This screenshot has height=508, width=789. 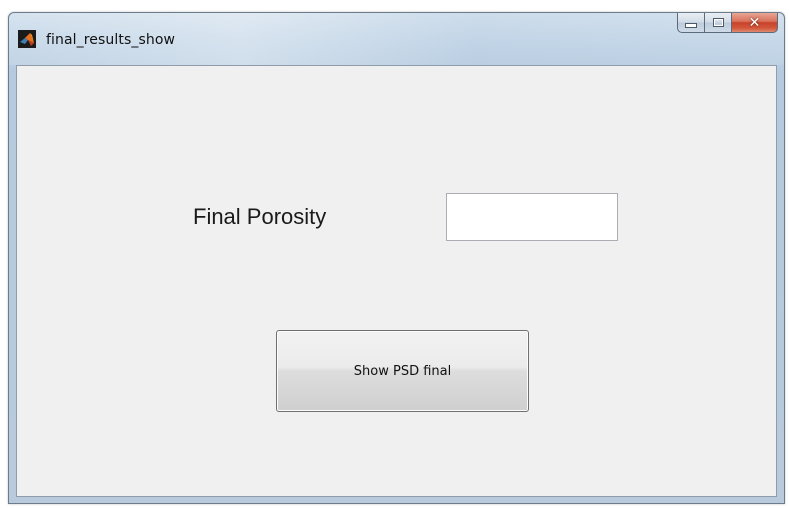 I want to click on minimize-icon, so click(x=691, y=25).